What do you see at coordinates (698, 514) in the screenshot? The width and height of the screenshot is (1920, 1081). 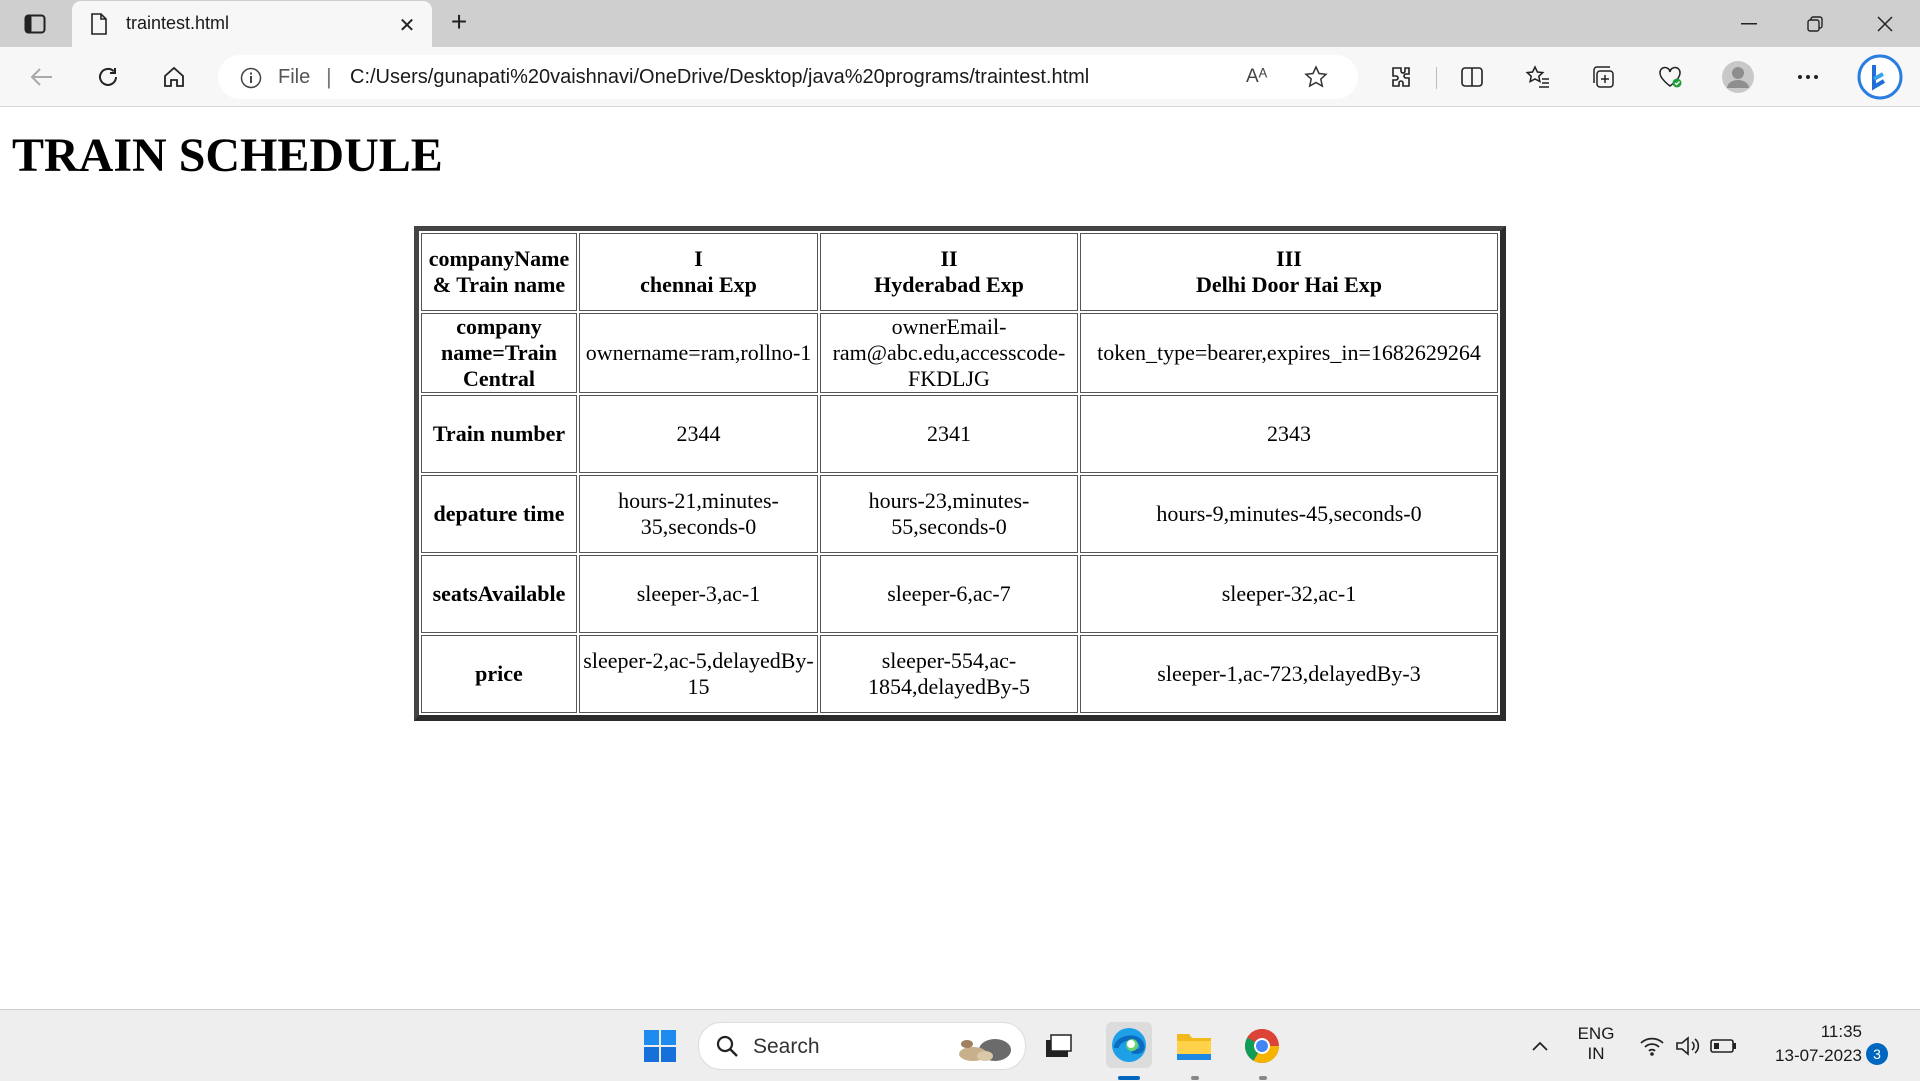 I see `table-cell: hours-21,minutes-35,seconds-0` at bounding box center [698, 514].